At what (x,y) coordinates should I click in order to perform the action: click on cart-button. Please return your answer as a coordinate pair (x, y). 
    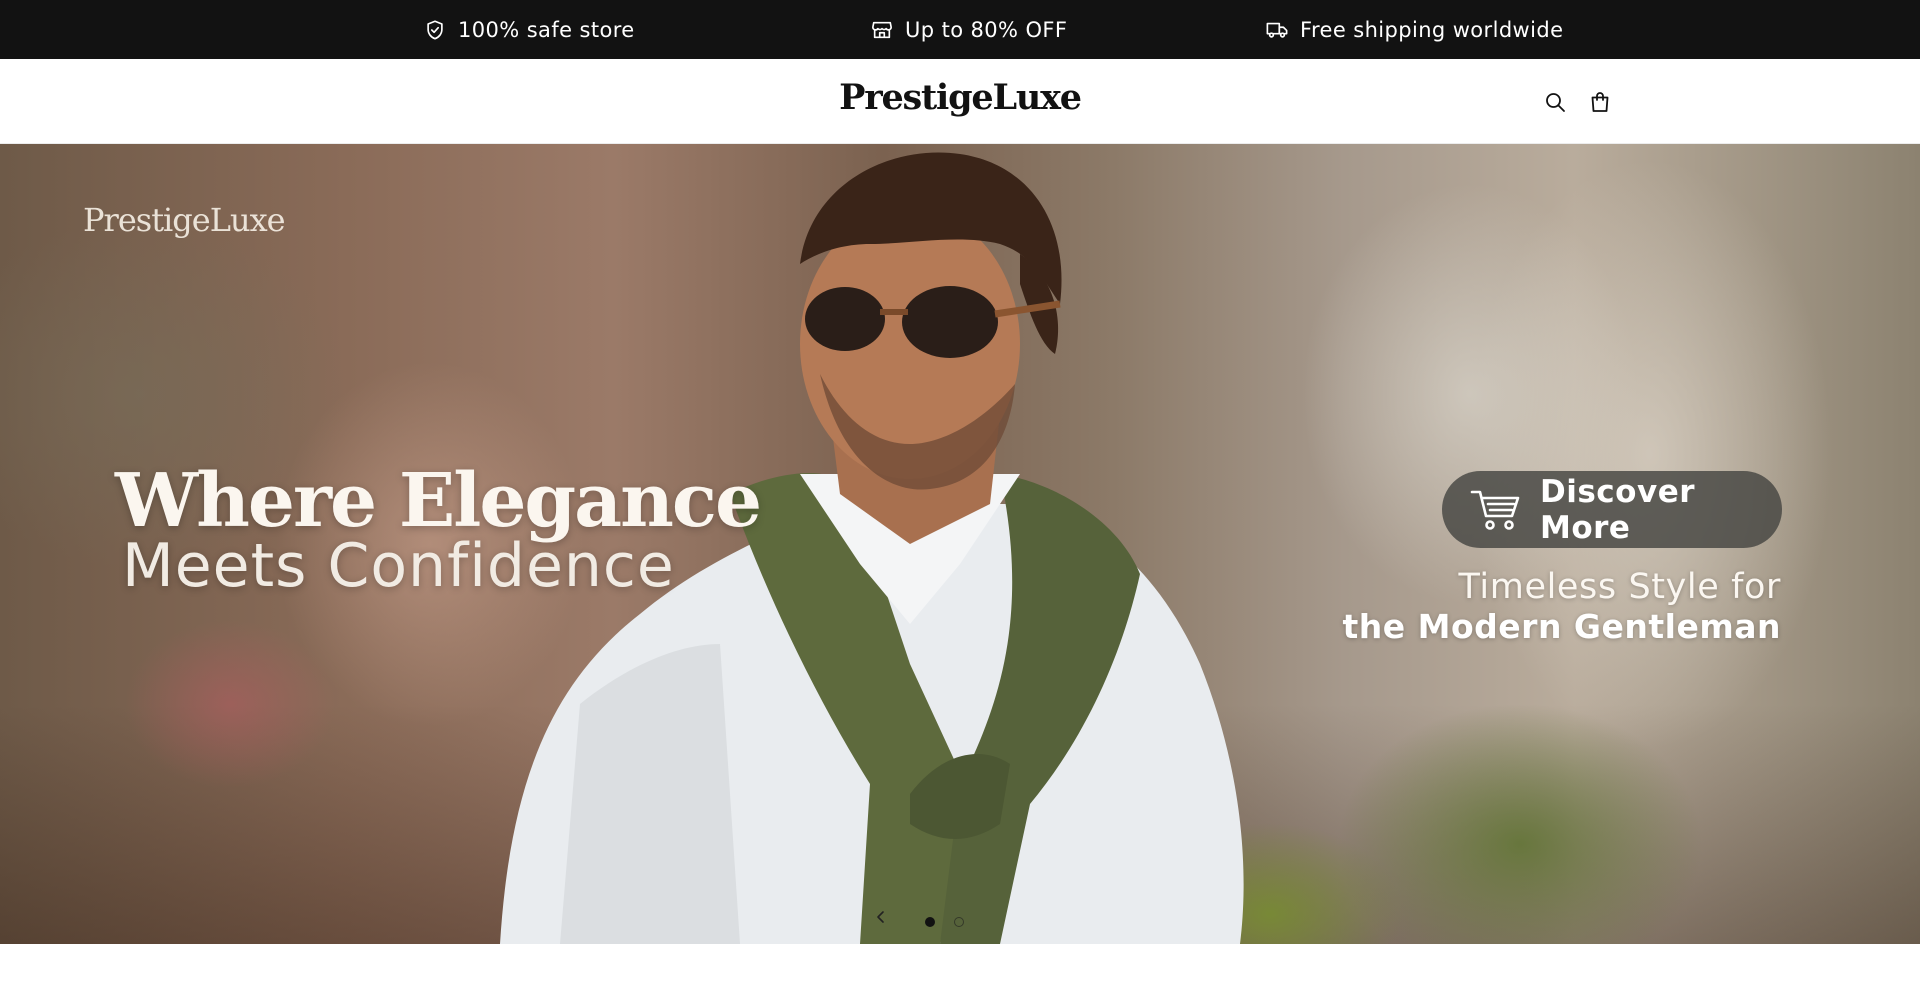
    Looking at the image, I should click on (1600, 102).